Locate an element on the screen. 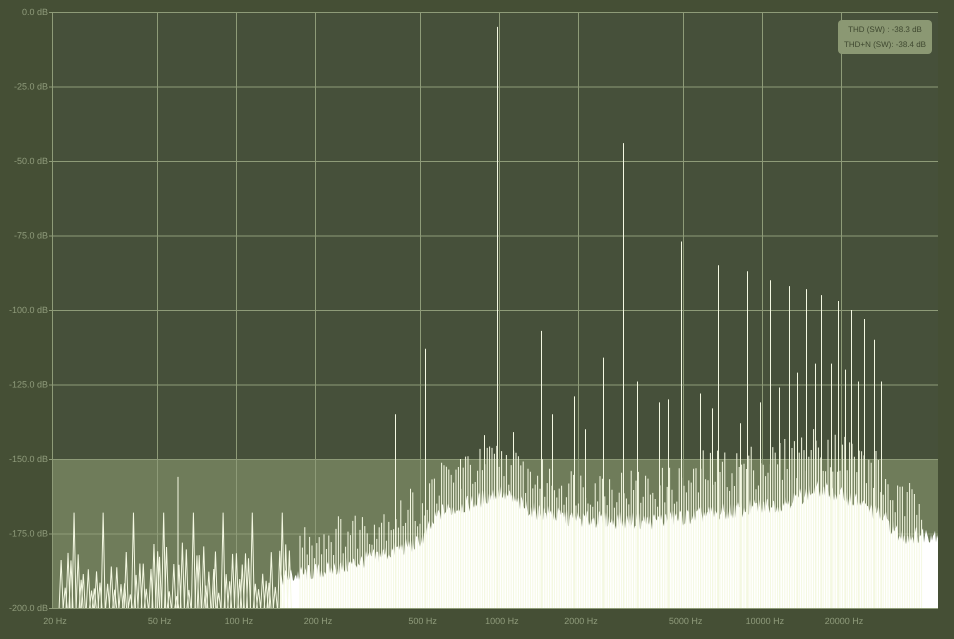  axis-label: -50.0 dB is located at coordinates (31, 161).